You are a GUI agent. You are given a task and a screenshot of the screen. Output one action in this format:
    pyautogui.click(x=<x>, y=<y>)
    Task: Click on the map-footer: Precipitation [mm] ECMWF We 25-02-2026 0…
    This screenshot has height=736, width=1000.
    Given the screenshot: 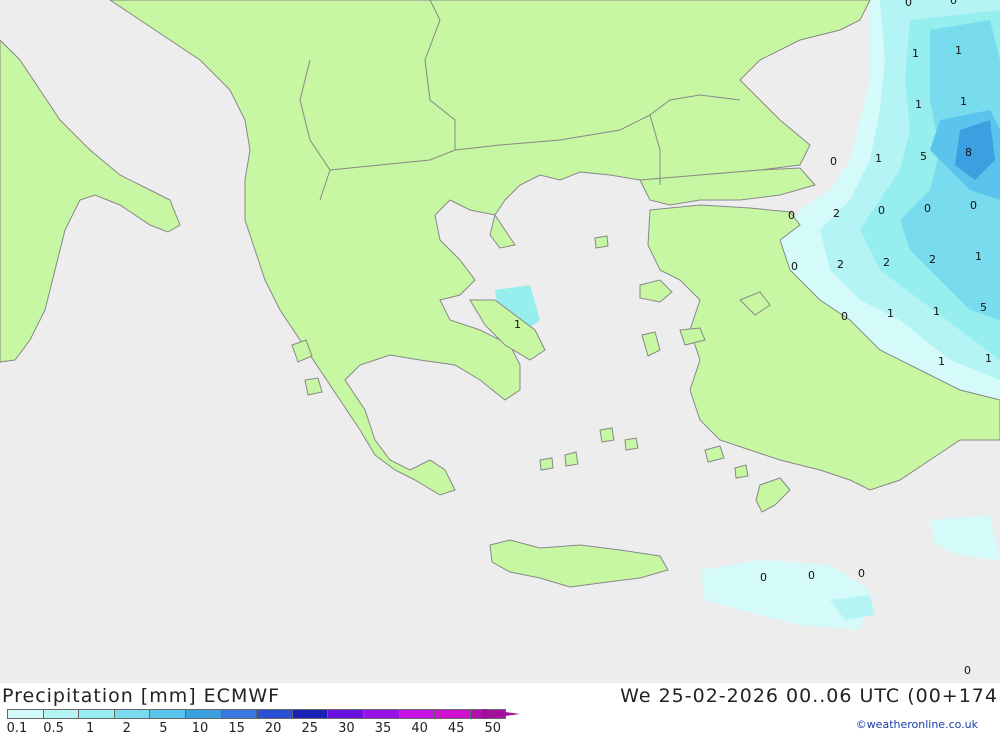 What is the action you would take?
    pyautogui.click(x=500, y=709)
    